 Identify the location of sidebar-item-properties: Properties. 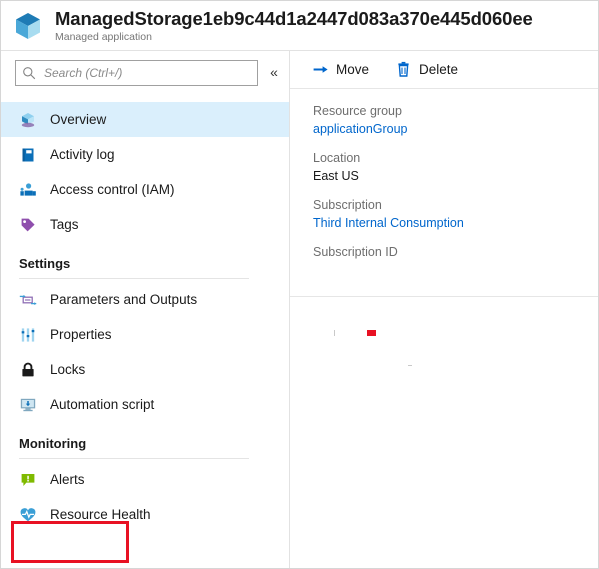
(145, 334).